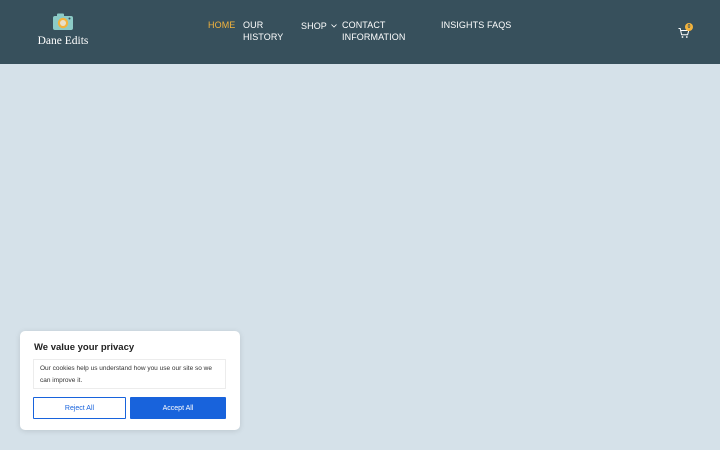 The image size is (720, 450). I want to click on nav-contact-information: CONTACT INFORMATION, so click(382, 31).